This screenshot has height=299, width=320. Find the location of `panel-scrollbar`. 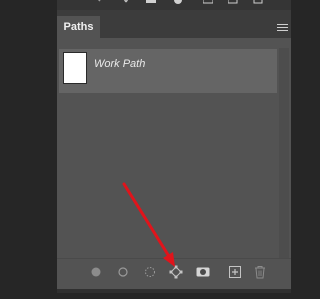

panel-scrollbar is located at coordinates (284, 153).